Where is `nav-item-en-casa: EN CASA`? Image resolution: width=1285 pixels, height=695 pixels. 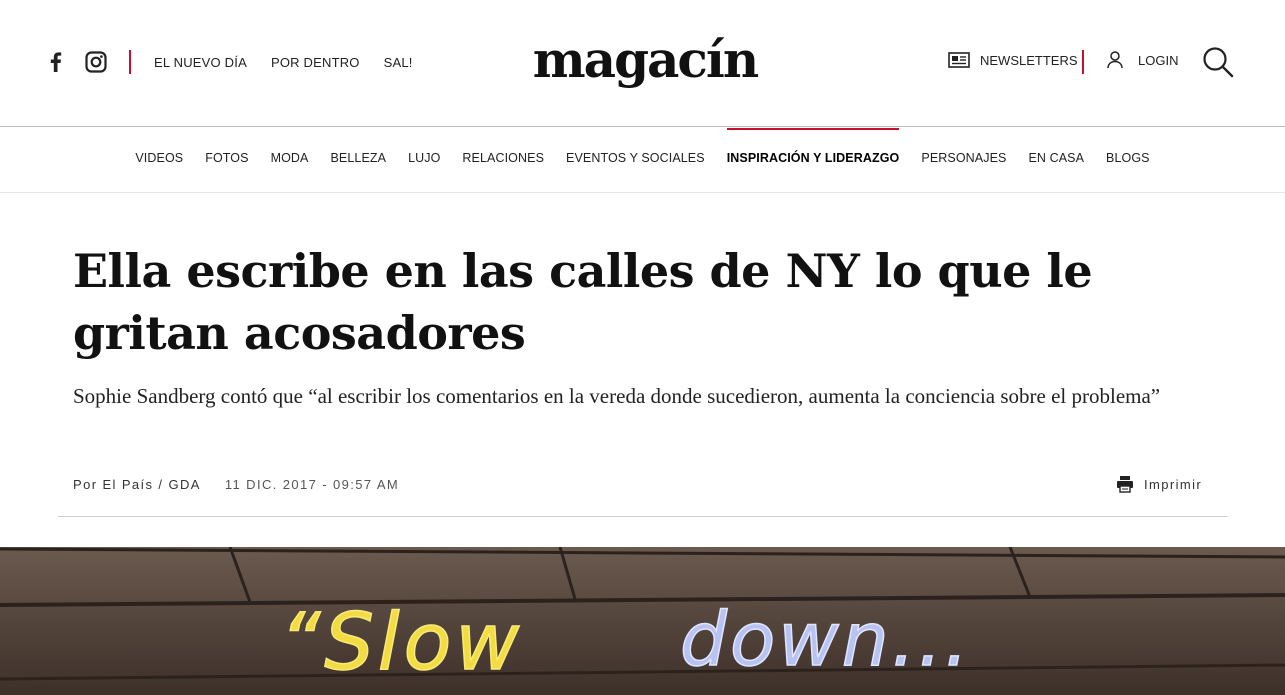
nav-item-en-casa: EN CASA is located at coordinates (1056, 158).